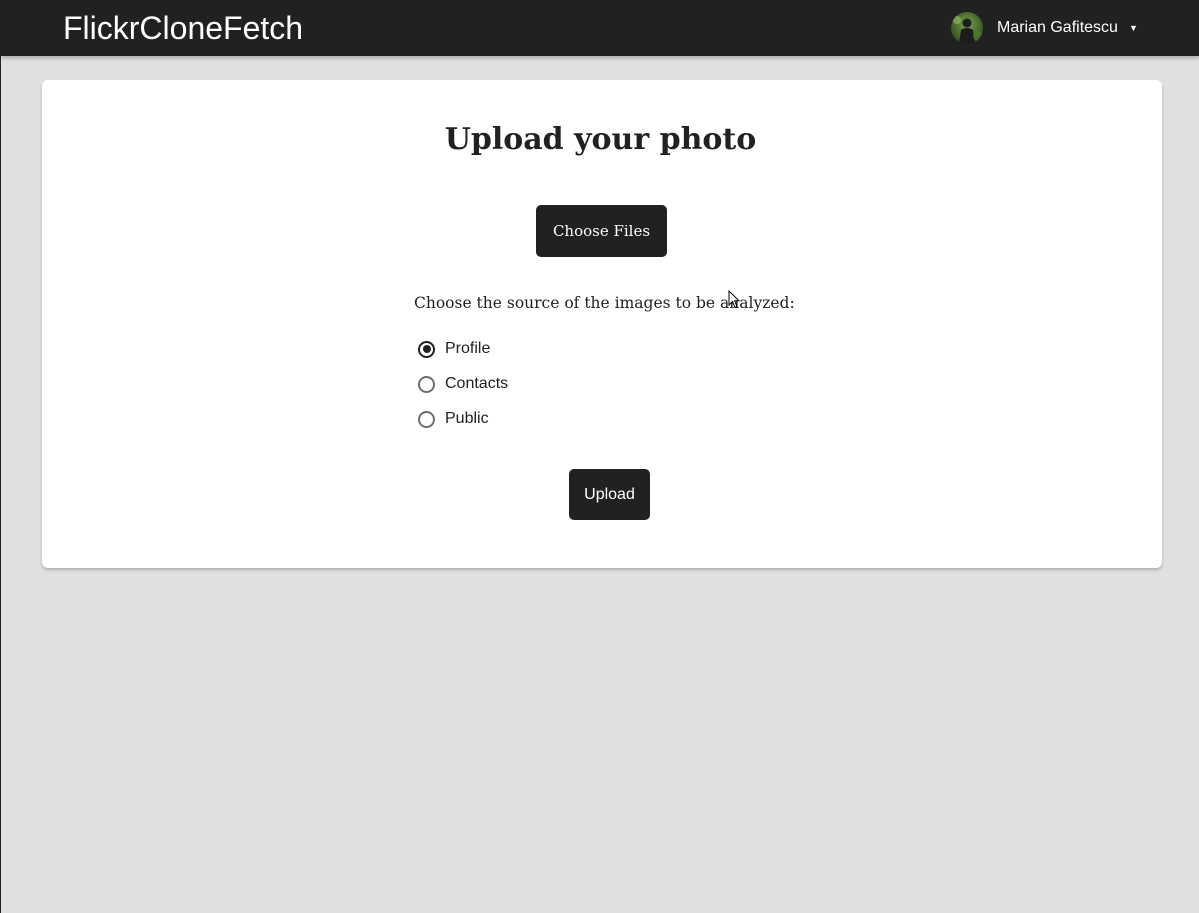 The height and width of the screenshot is (913, 1199). What do you see at coordinates (468, 348) in the screenshot?
I see `radio-label-profile: Profile` at bounding box center [468, 348].